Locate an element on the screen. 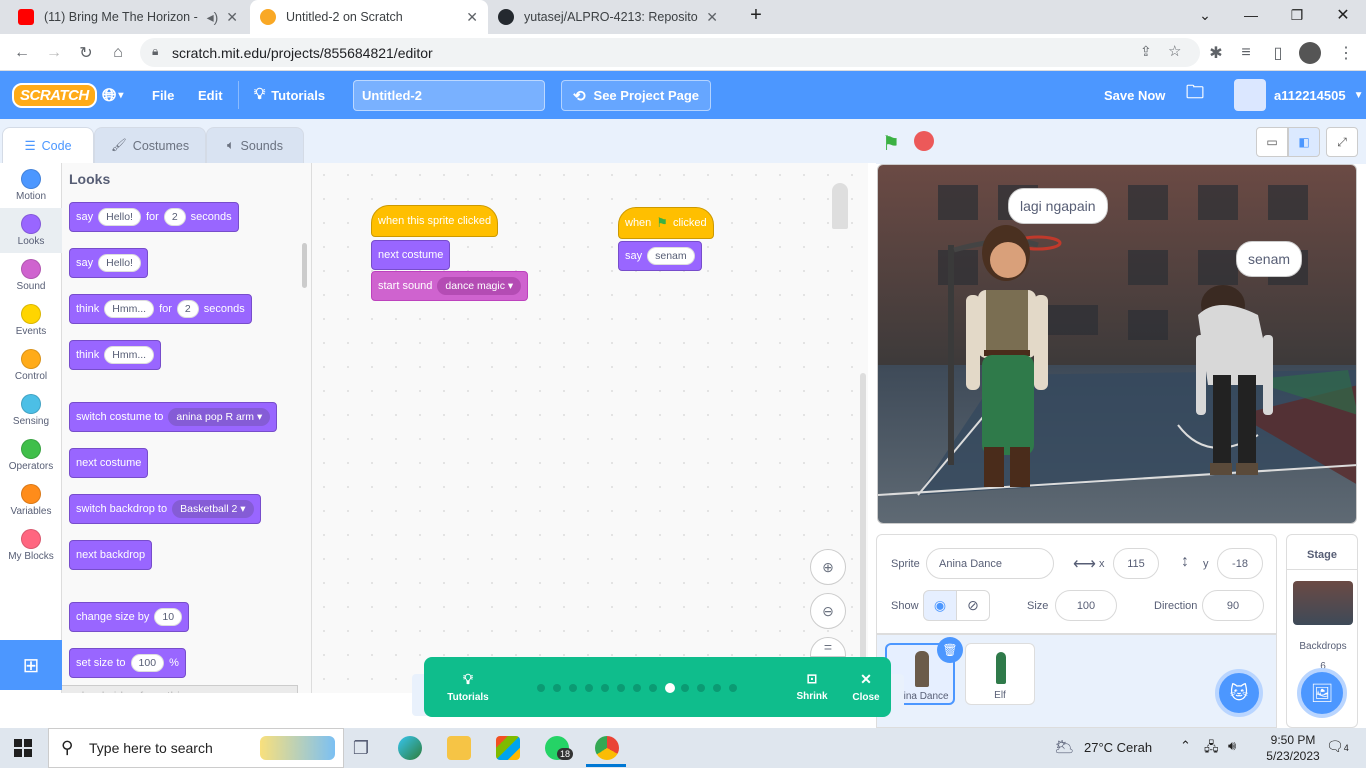 Image resolution: width=1366 pixels, height=768 pixels. block-input: 2 is located at coordinates (187, 309).